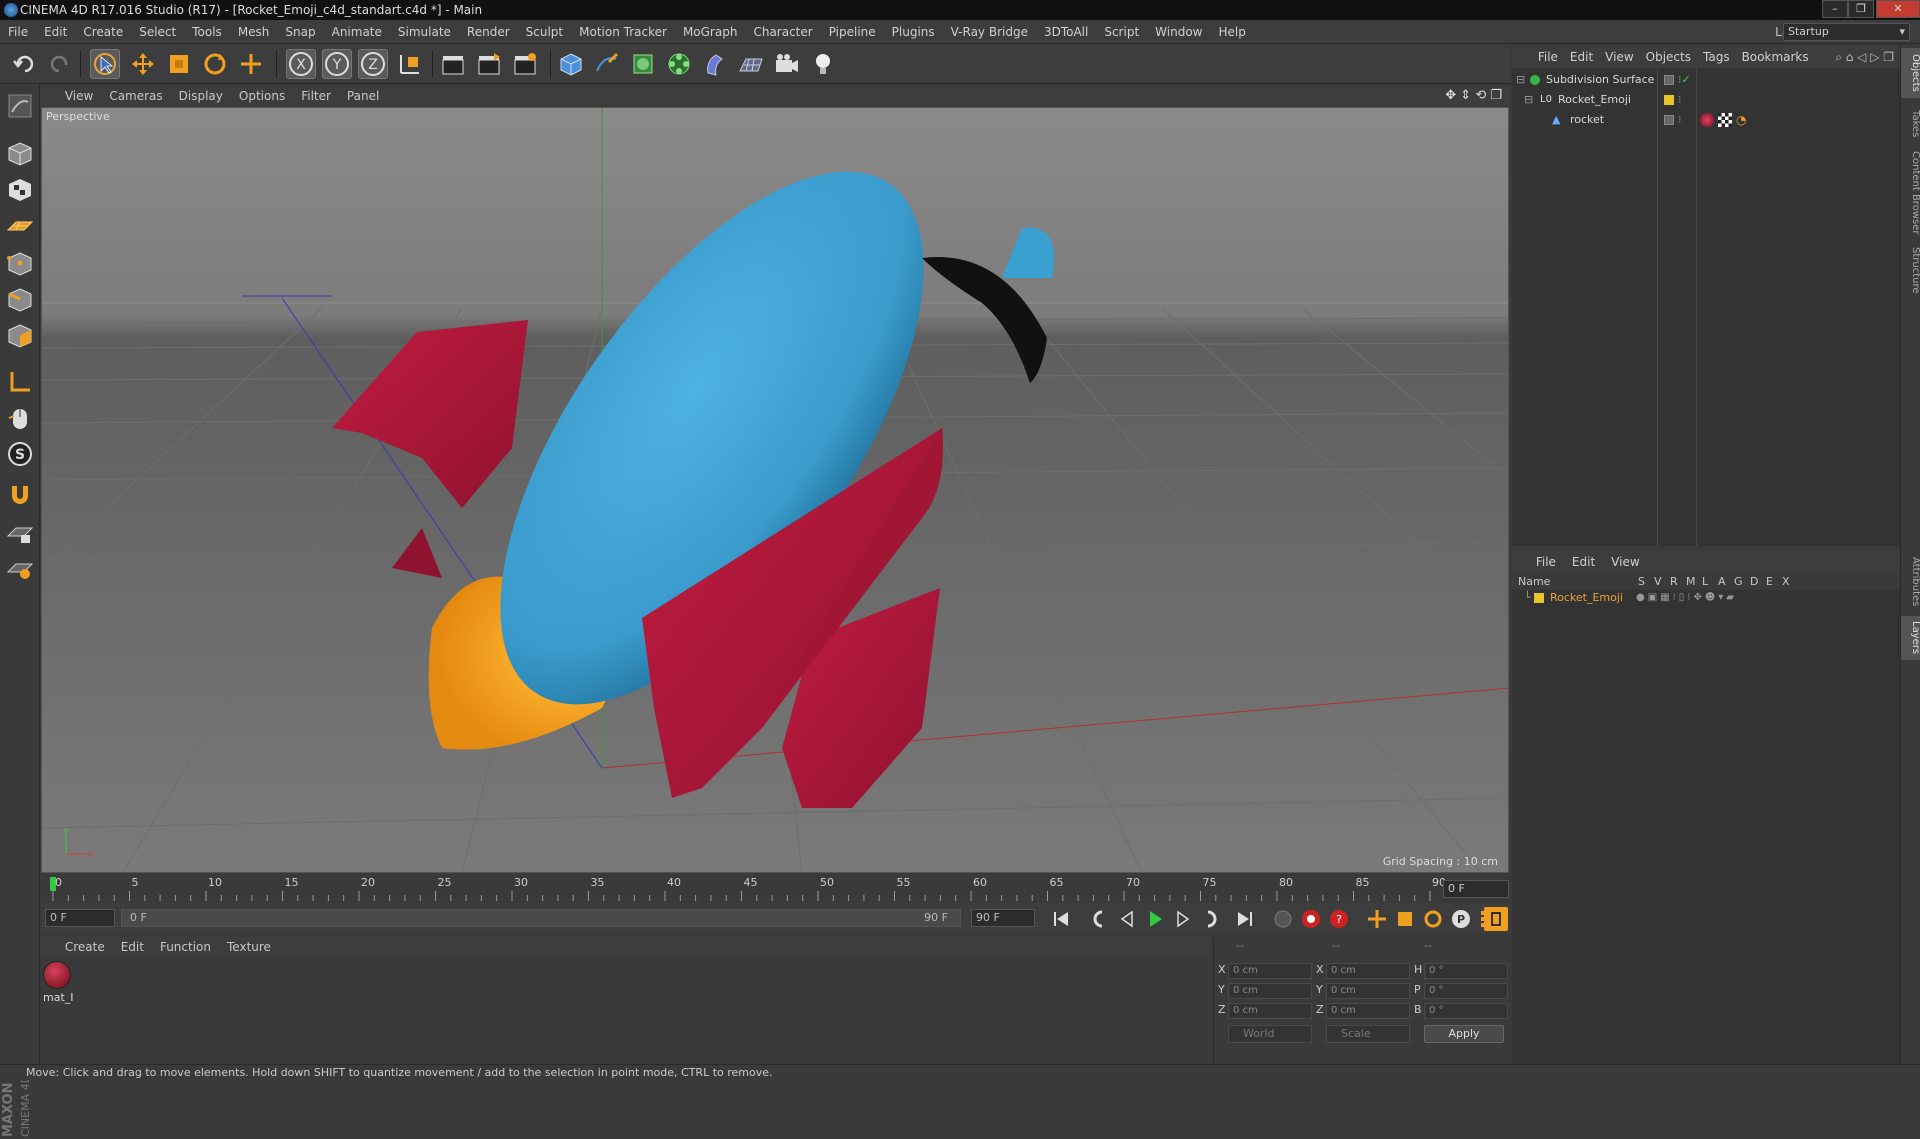 Image resolution: width=1920 pixels, height=1139 pixels. What do you see at coordinates (337, 64) in the screenshot?
I see `y-axis-toggle: Y` at bounding box center [337, 64].